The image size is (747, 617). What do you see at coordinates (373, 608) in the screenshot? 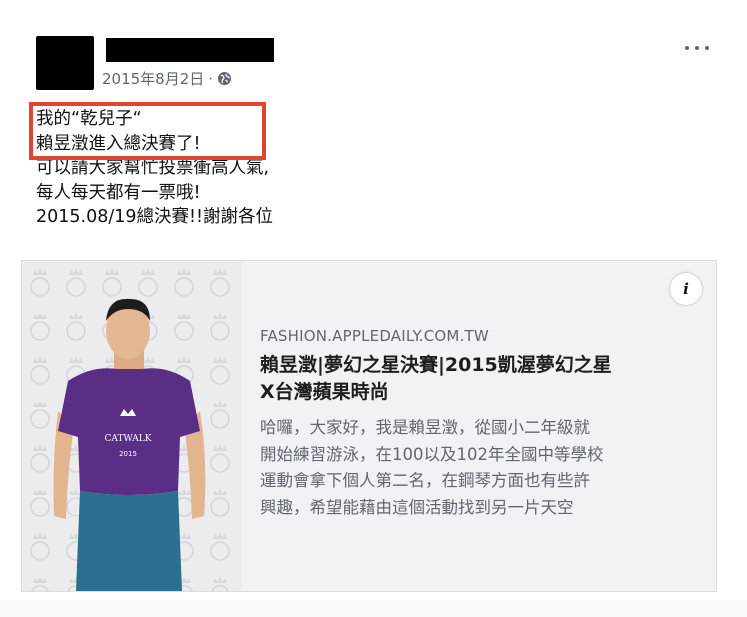
I see `footer-area` at bounding box center [373, 608].